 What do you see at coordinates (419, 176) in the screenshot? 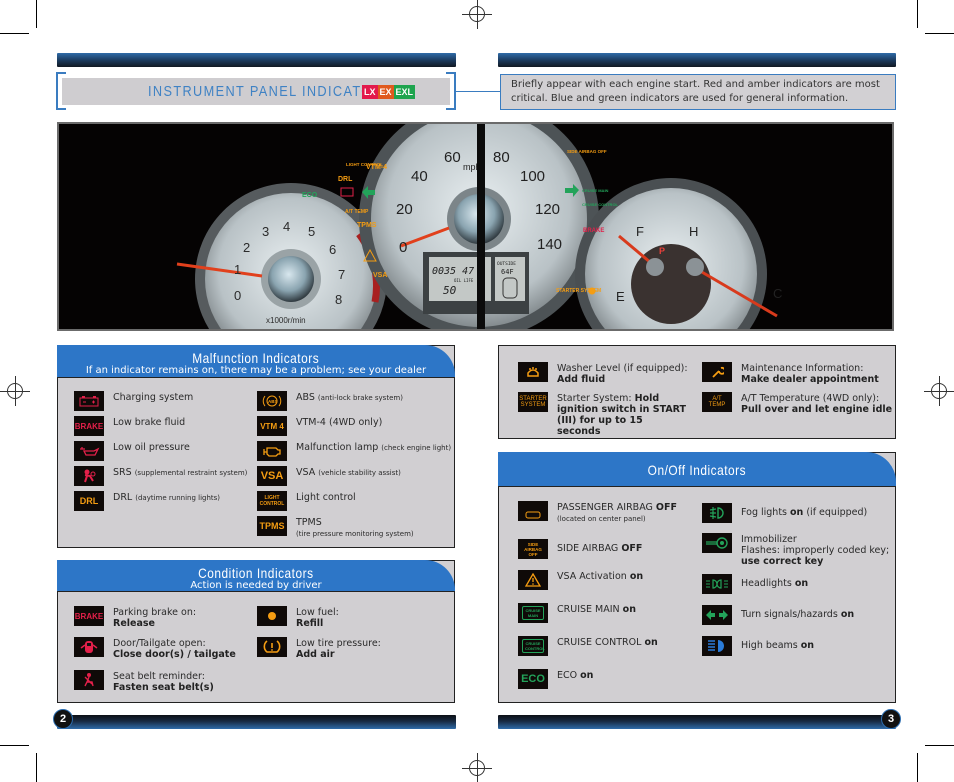
I see `speed-tick-label: 40` at bounding box center [419, 176].